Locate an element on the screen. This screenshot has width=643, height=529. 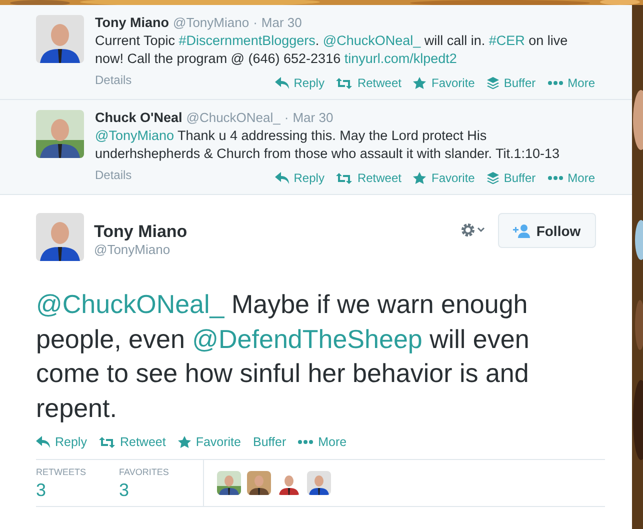
follow-button: Follow is located at coordinates (547, 230).